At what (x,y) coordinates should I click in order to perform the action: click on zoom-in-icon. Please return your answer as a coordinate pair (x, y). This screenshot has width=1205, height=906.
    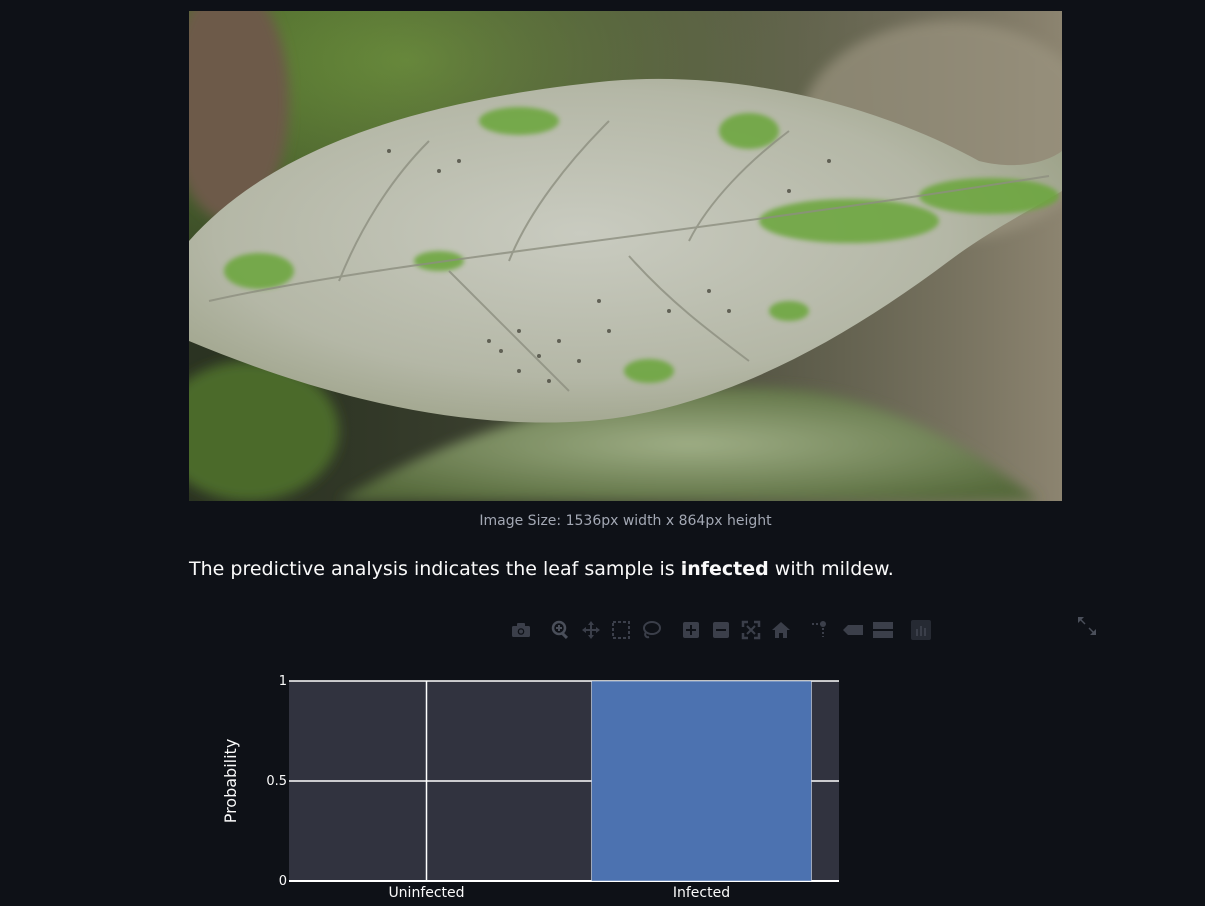
    Looking at the image, I should click on (691, 630).